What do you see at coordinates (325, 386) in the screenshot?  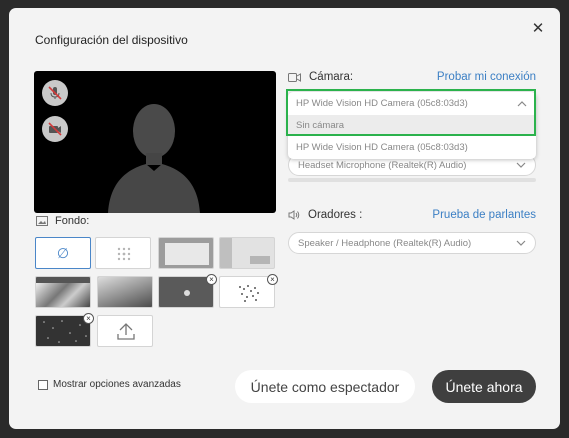 I see `join-as-viewer-button: Únete como espectador` at bounding box center [325, 386].